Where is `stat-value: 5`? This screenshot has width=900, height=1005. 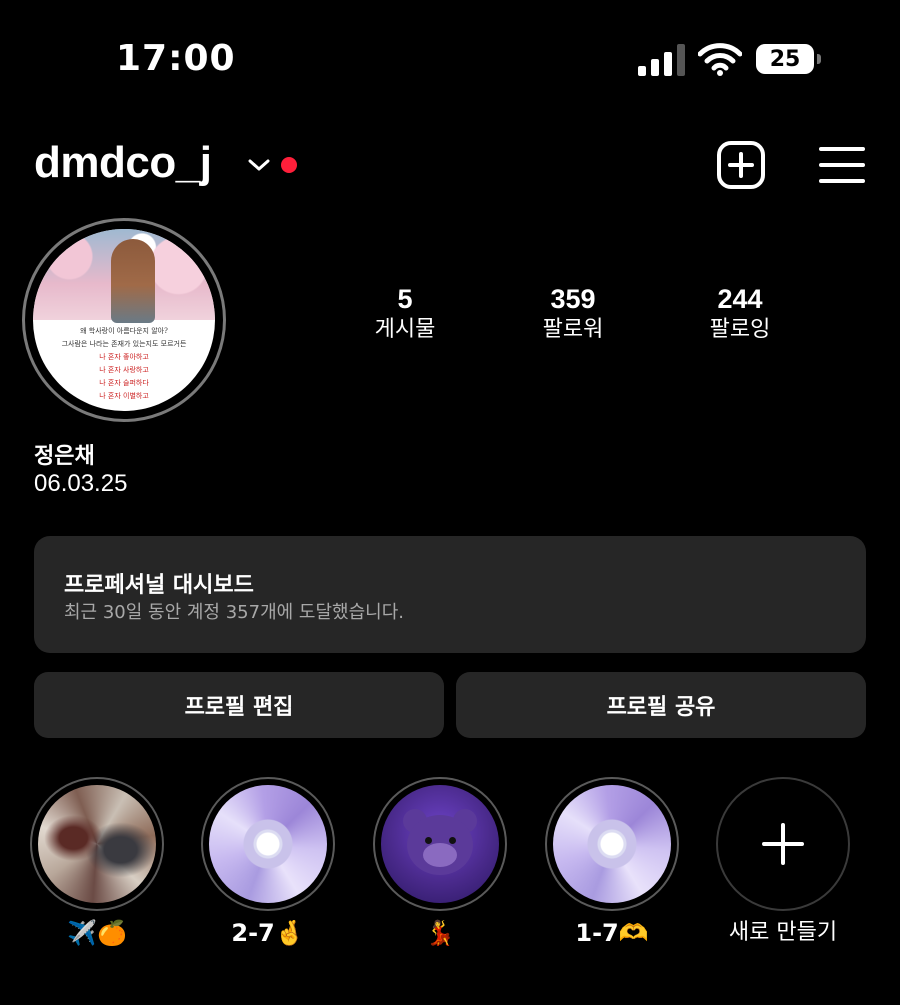
stat-value: 5 is located at coordinates (405, 299).